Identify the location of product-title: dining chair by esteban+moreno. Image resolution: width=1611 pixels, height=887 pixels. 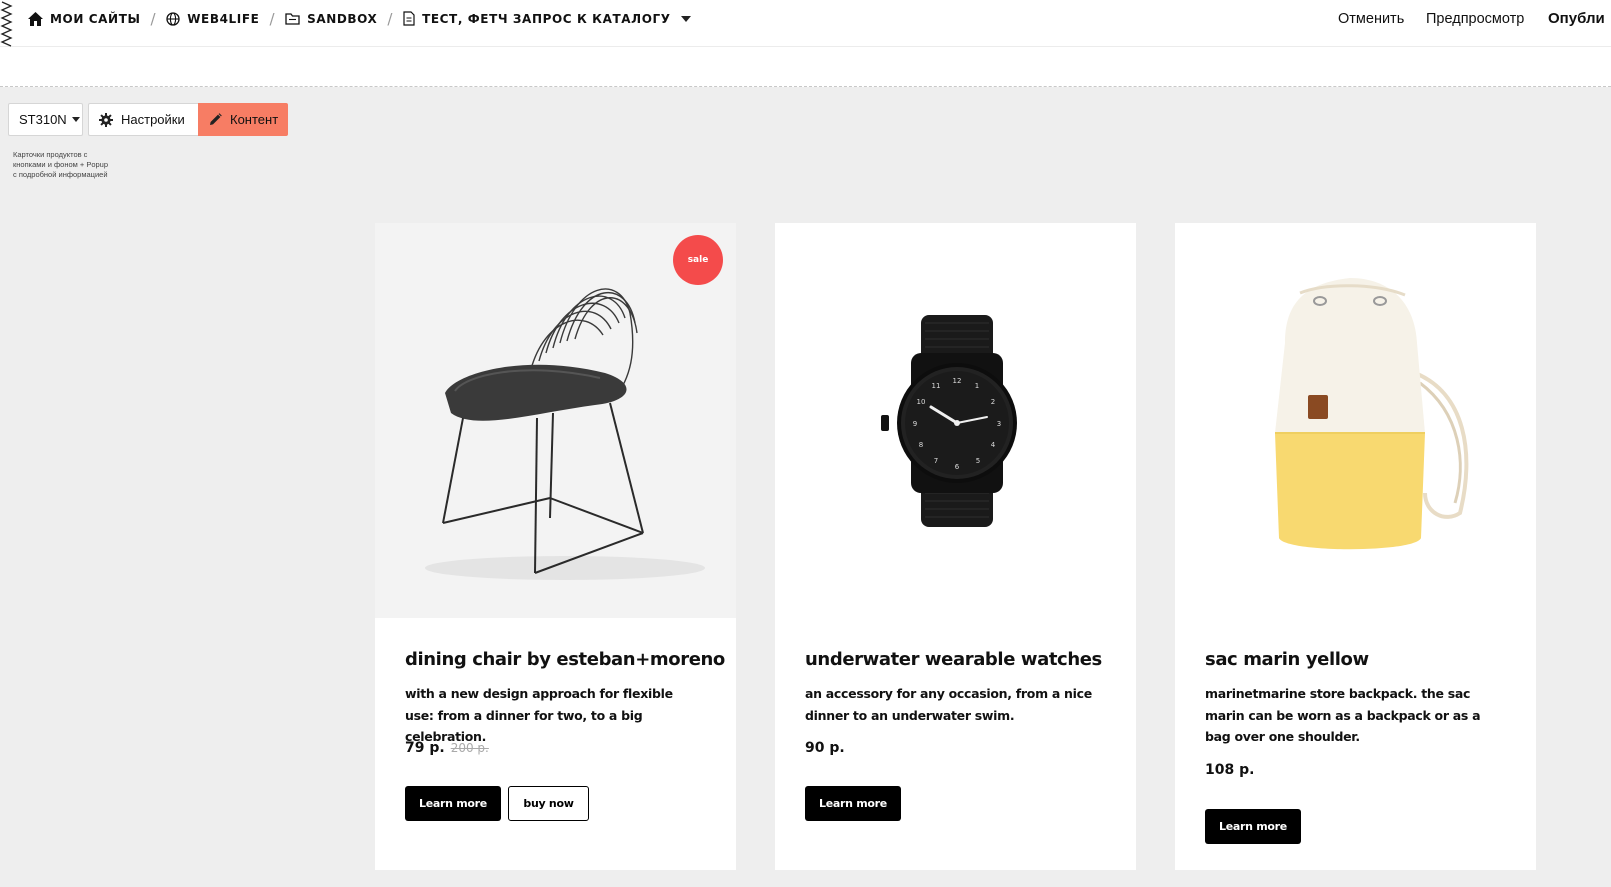
(565, 659).